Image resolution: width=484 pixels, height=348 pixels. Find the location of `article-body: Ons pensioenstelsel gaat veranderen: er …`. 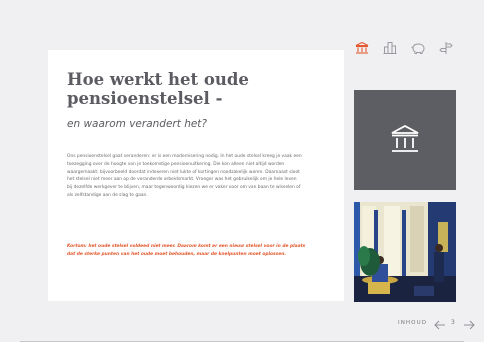

article-body: Ons pensioenstelsel gaat veranderen: er … is located at coordinates (184, 176).